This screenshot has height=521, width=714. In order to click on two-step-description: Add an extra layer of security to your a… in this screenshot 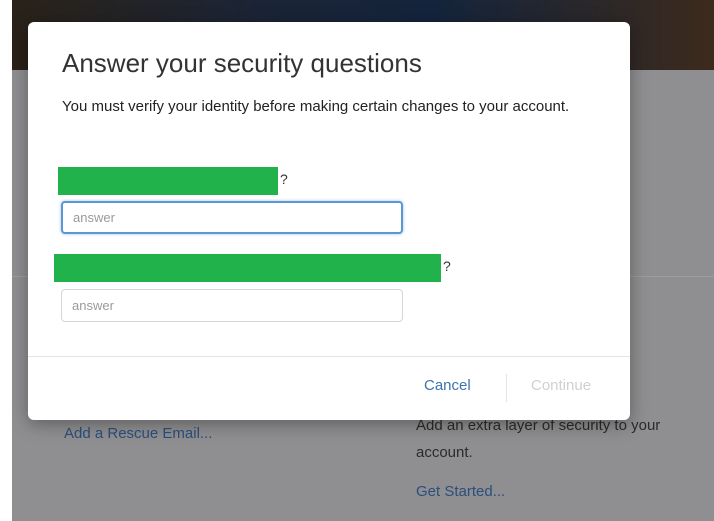, I will do `click(565, 439)`.